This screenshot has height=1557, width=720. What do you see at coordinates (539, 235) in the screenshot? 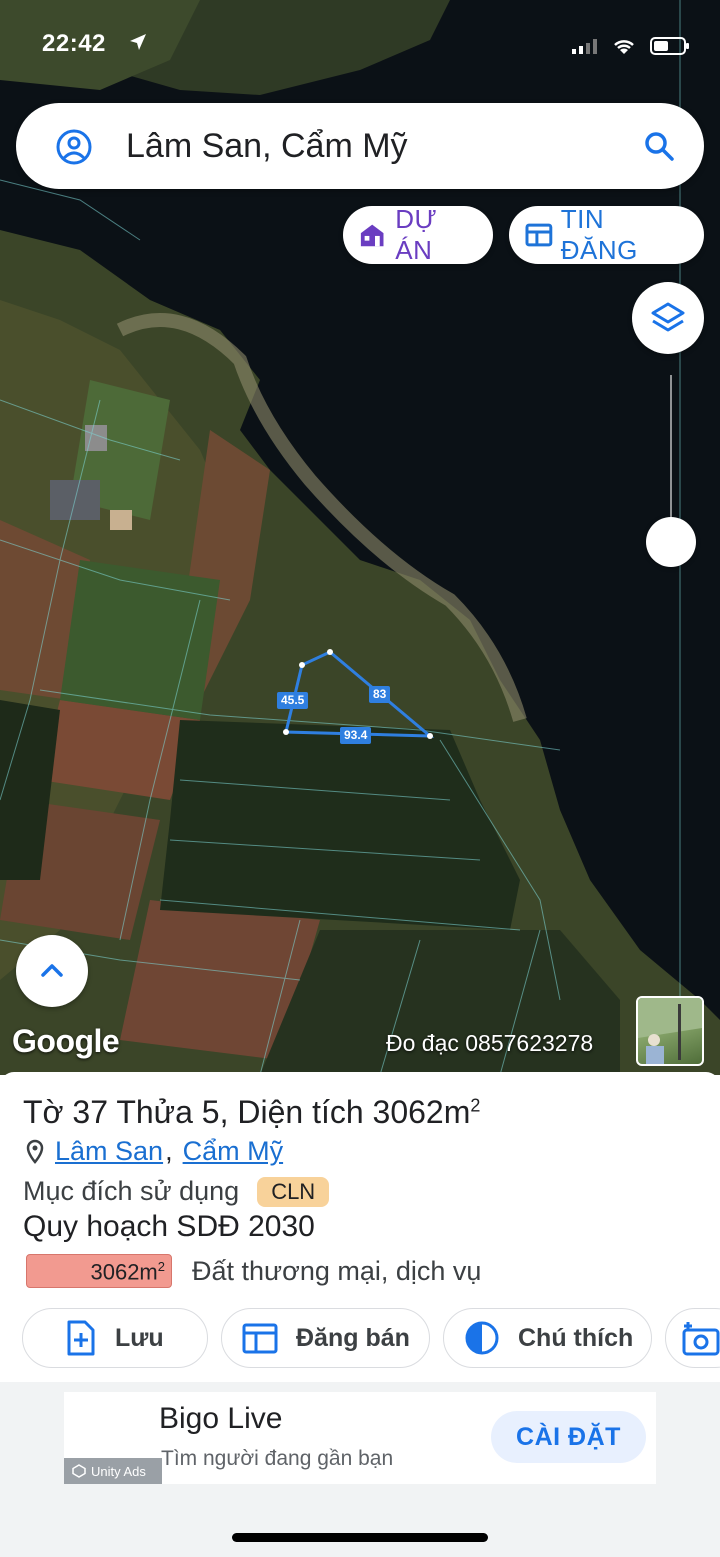
I see `listing-icon` at bounding box center [539, 235].